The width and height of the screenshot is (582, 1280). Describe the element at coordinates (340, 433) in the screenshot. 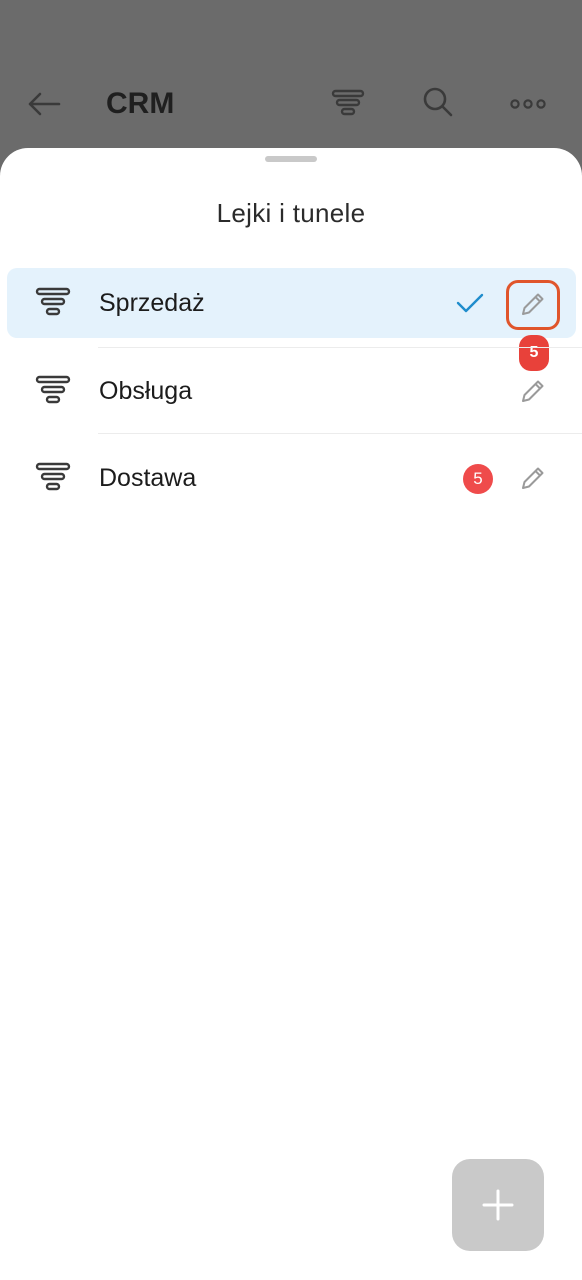

I see `divider` at that location.